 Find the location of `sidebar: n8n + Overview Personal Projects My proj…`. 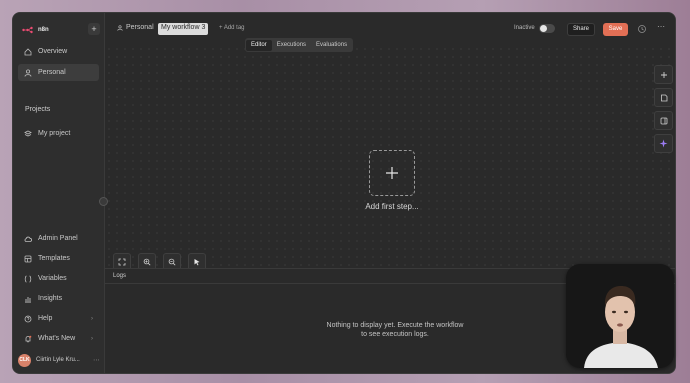

sidebar: n8n + Overview Personal Projects My proj… is located at coordinates (59, 193).